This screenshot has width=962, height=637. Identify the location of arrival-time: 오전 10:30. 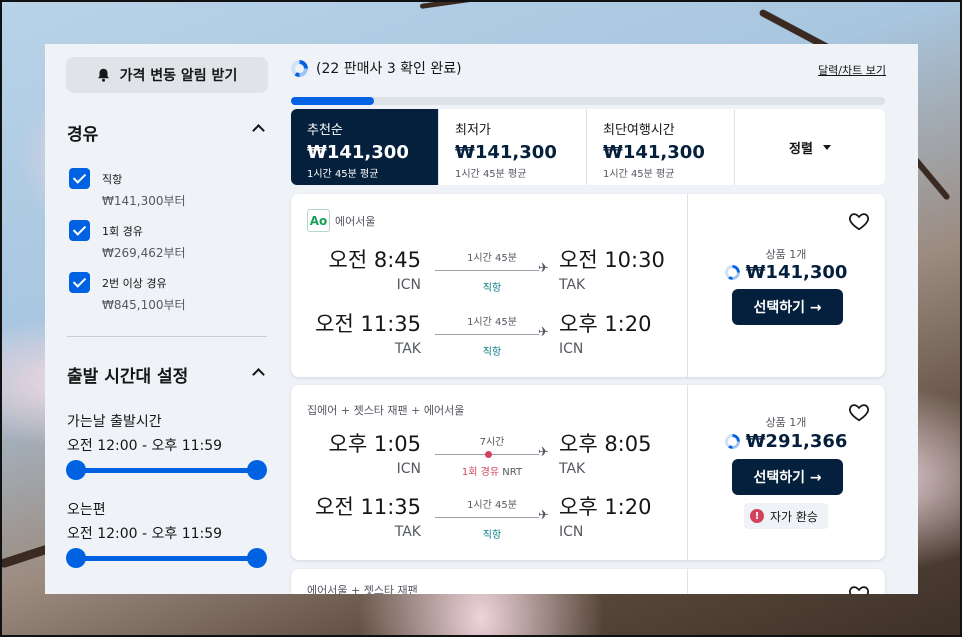
(612, 260).